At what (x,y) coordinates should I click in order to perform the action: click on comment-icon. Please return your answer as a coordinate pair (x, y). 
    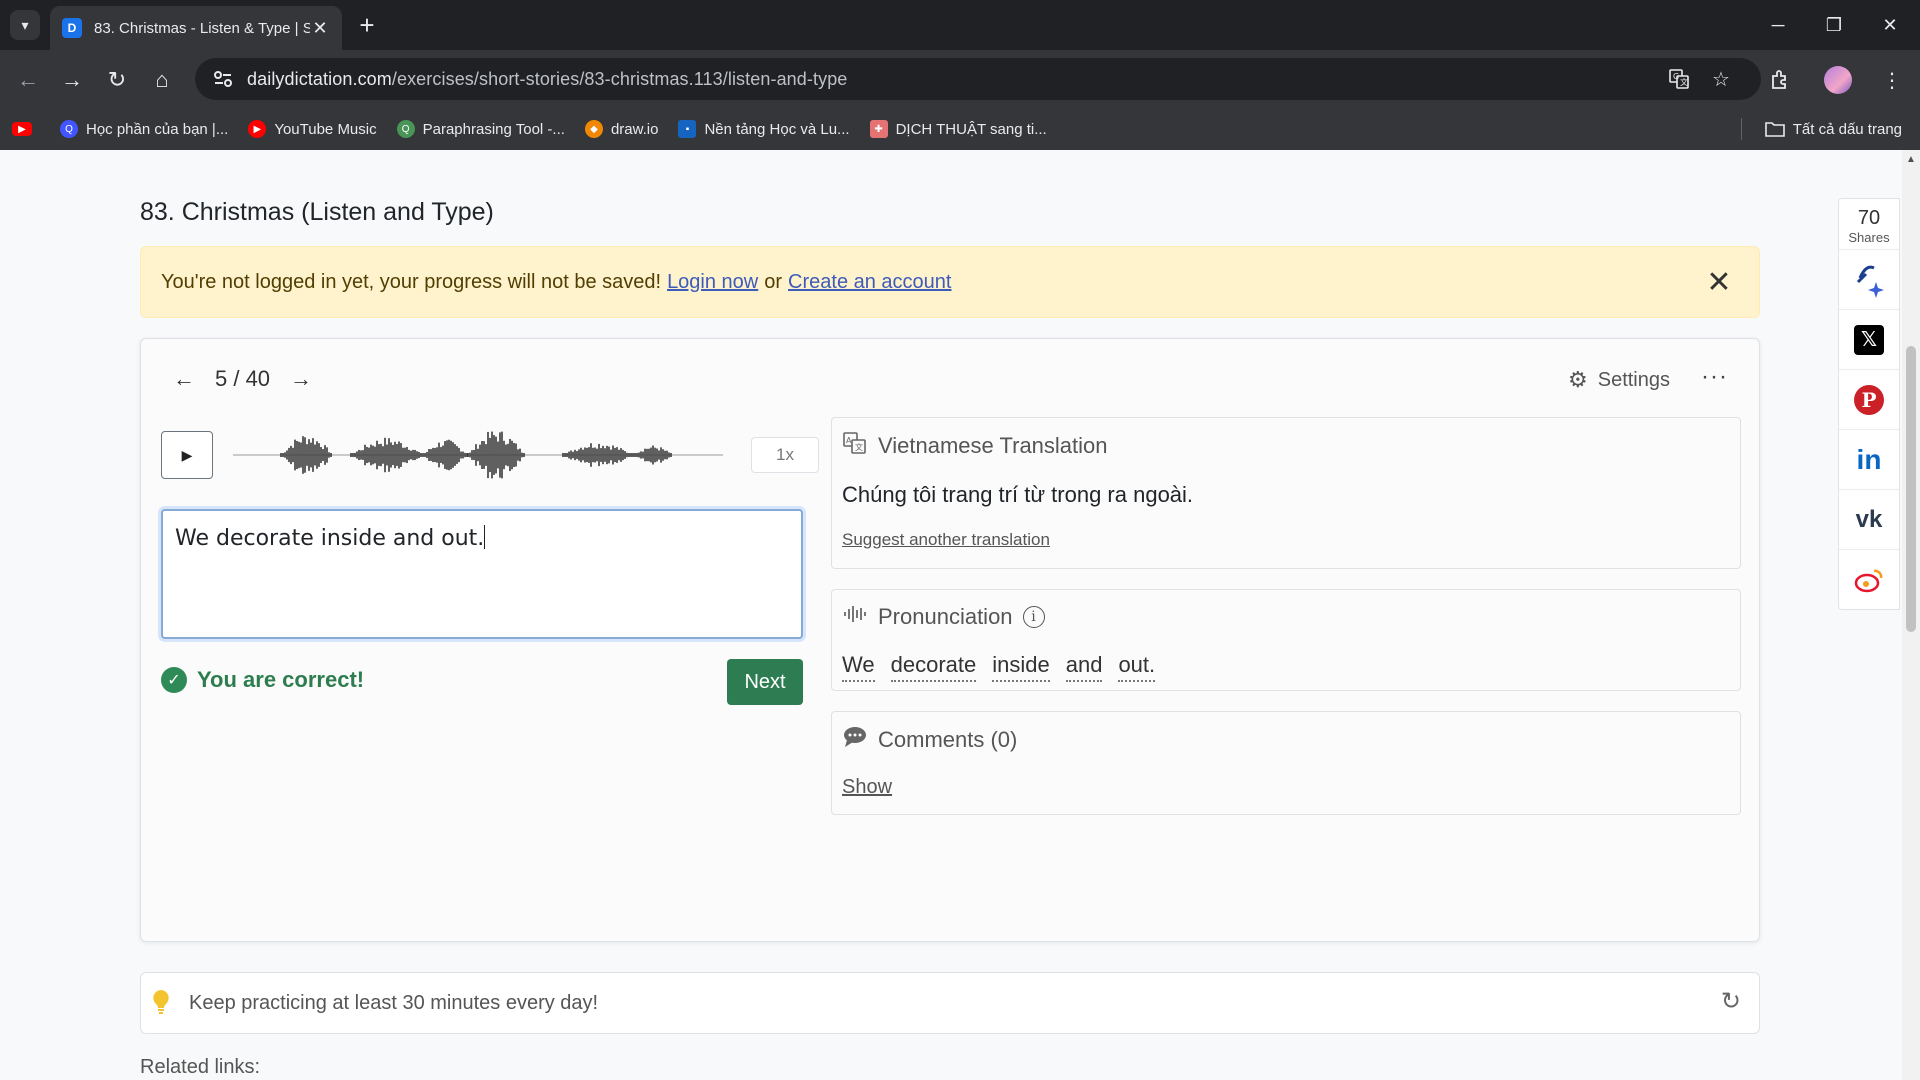
    Looking at the image, I should click on (855, 740).